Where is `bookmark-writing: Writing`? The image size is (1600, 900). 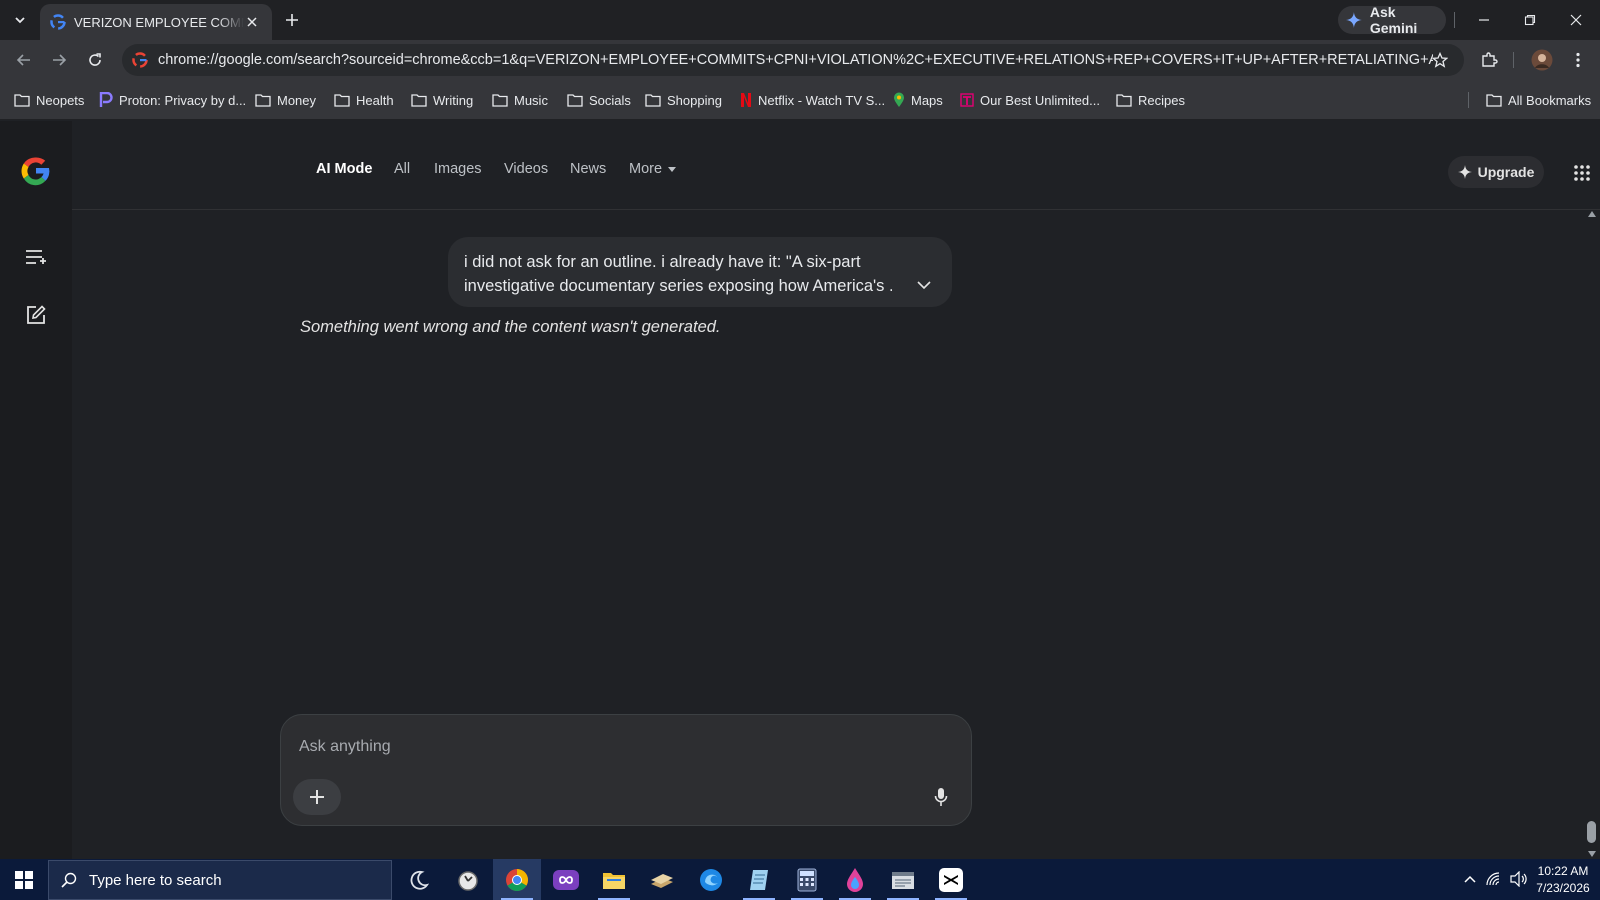 bookmark-writing: Writing is located at coordinates (442, 100).